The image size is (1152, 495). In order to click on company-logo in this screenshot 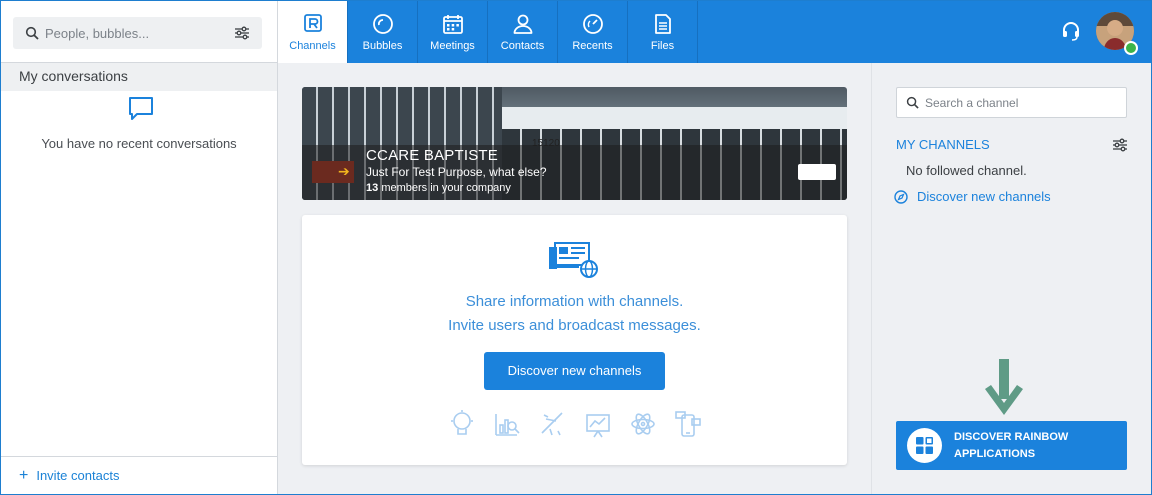, I will do `click(817, 172)`.